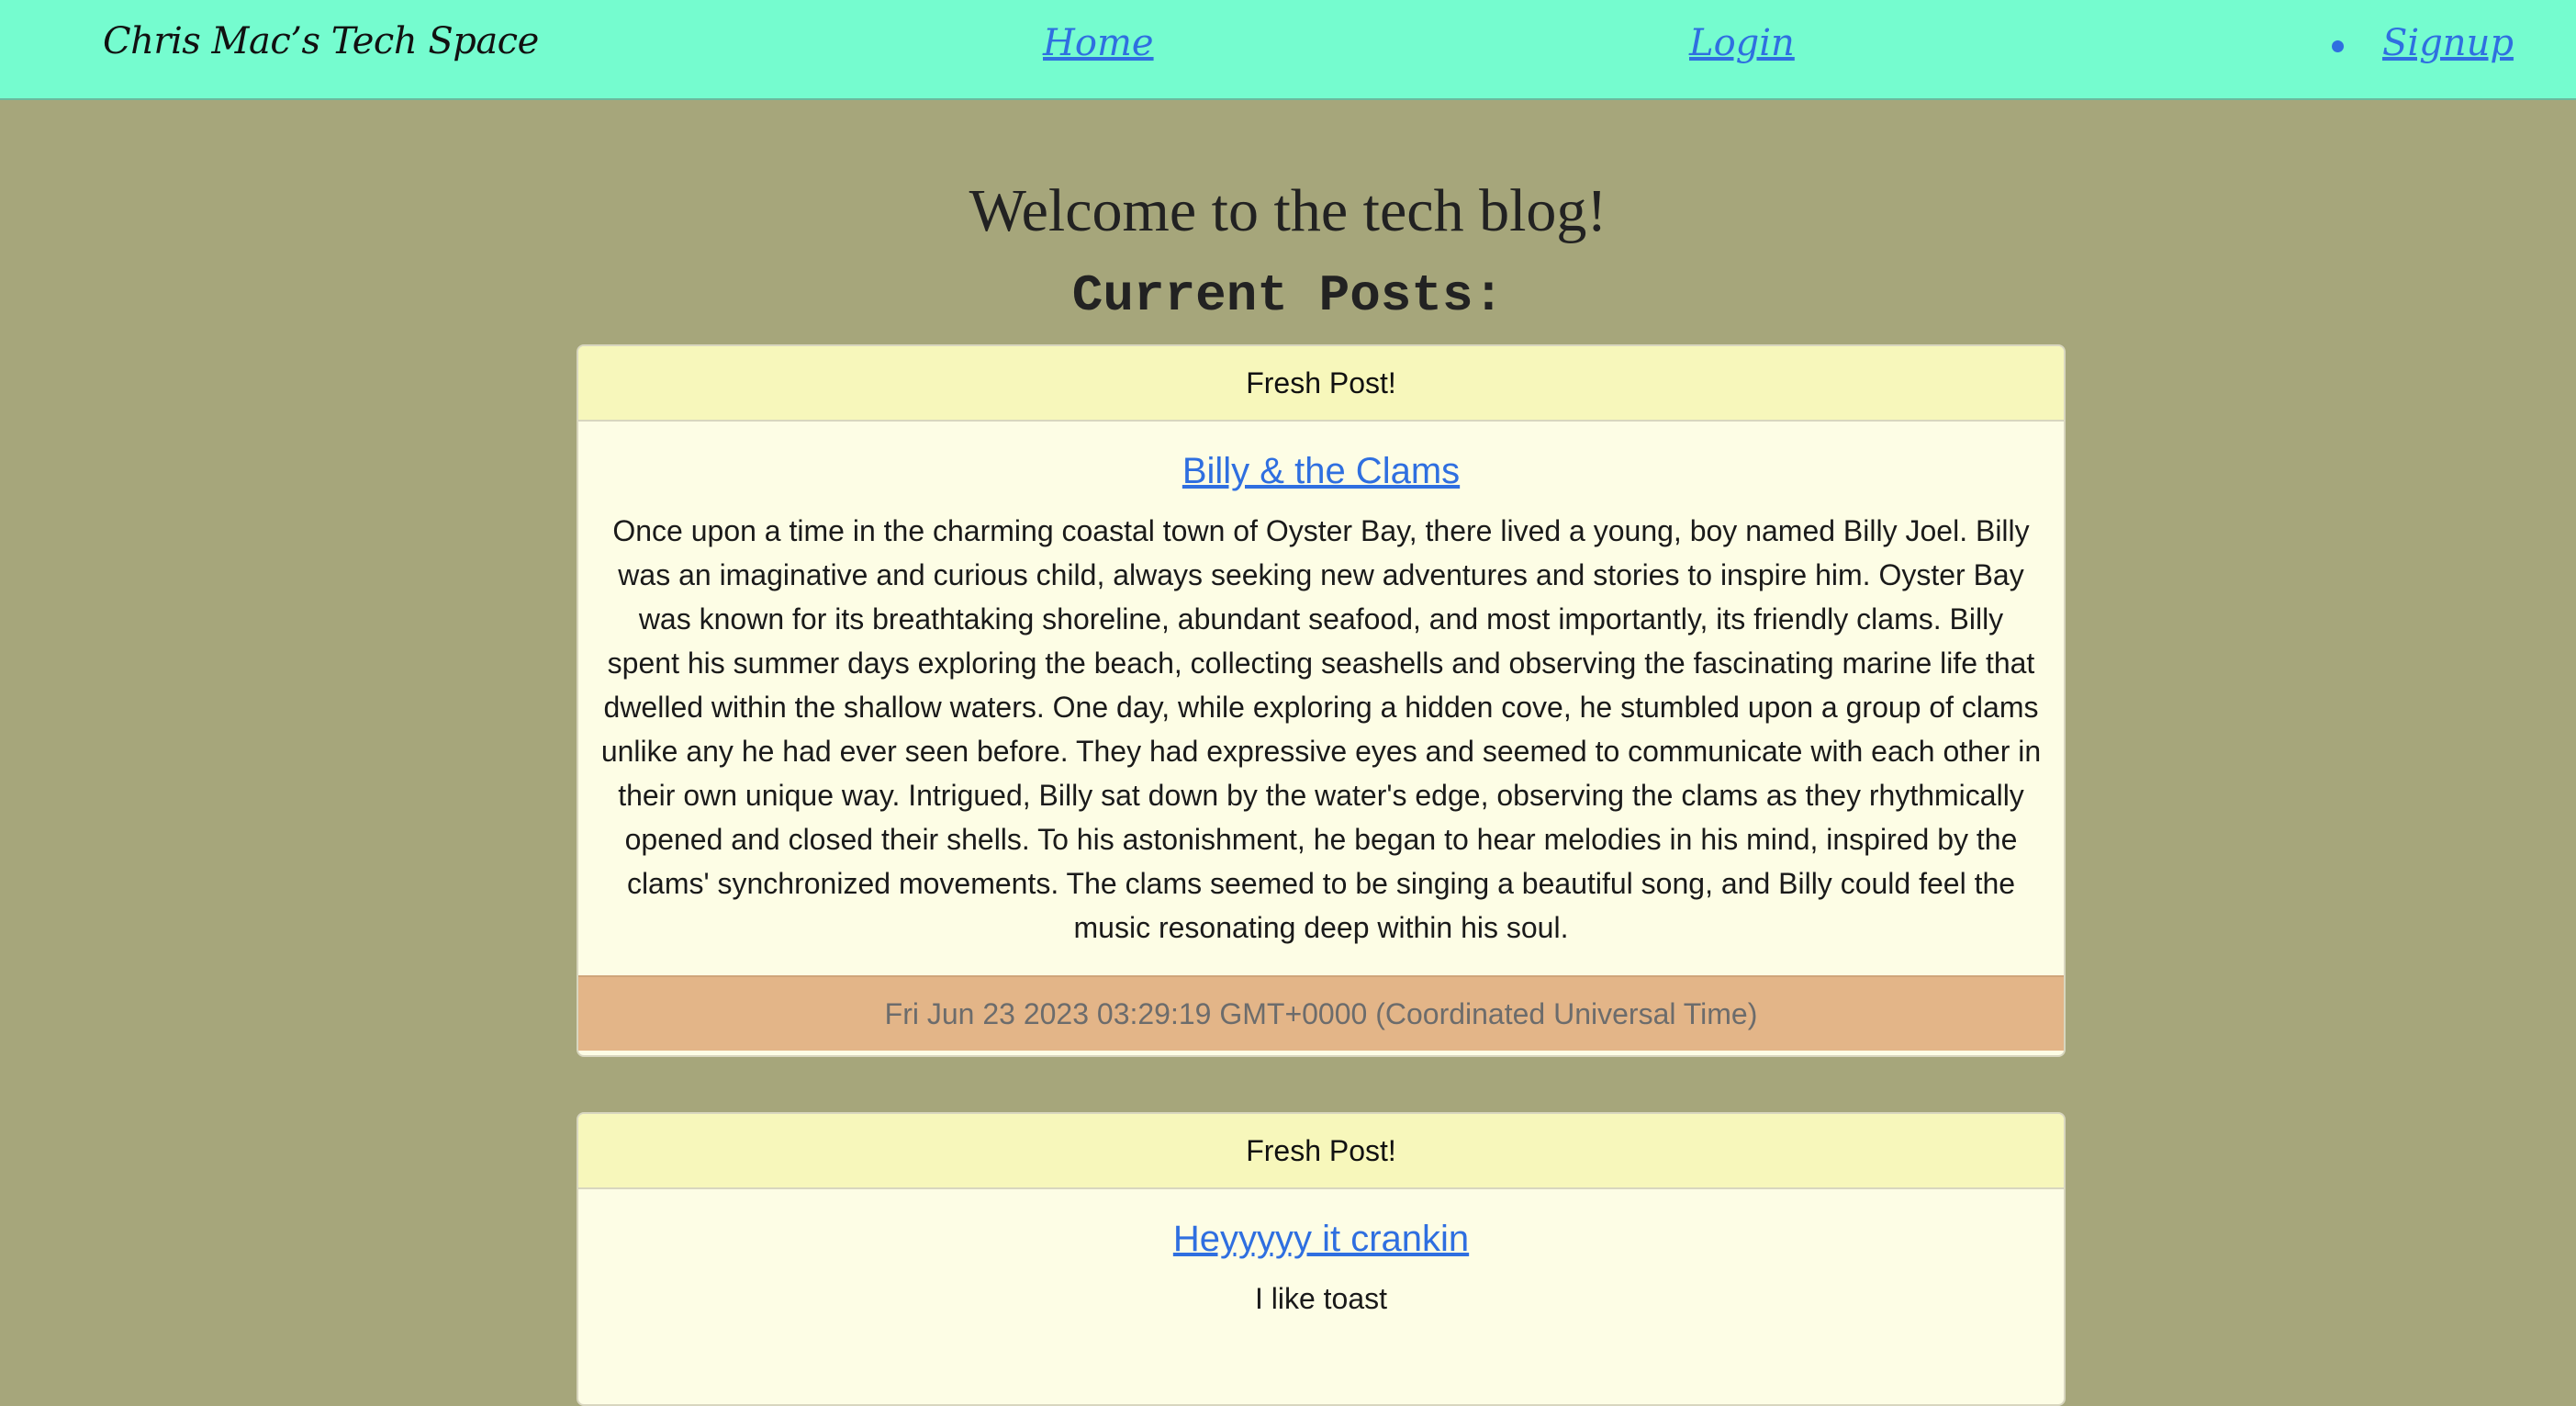 The image size is (2576, 1406). What do you see at coordinates (2448, 43) in the screenshot?
I see `nav-signup-link: Signup` at bounding box center [2448, 43].